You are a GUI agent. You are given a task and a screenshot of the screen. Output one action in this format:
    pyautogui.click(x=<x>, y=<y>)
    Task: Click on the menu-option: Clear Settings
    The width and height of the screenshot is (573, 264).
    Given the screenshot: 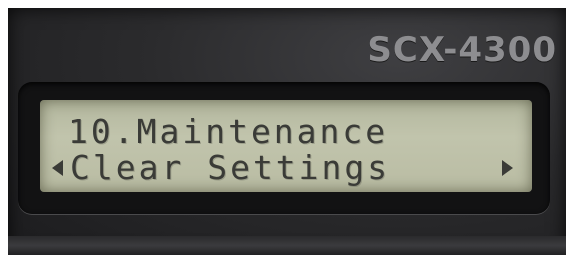 What is the action you would take?
    pyautogui.click(x=230, y=167)
    